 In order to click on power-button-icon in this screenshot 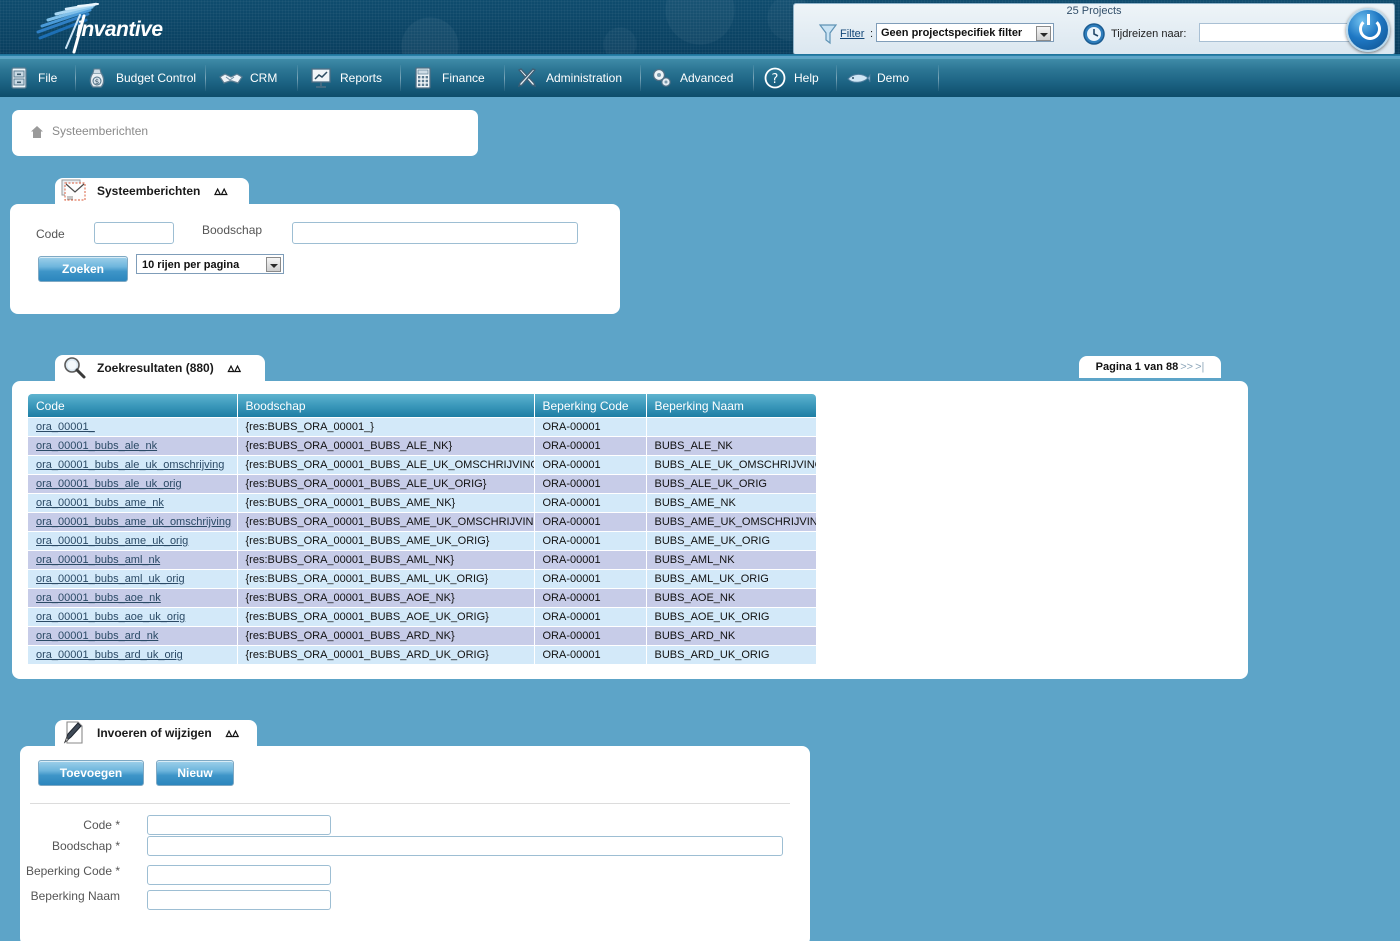, I will do `click(1368, 30)`.